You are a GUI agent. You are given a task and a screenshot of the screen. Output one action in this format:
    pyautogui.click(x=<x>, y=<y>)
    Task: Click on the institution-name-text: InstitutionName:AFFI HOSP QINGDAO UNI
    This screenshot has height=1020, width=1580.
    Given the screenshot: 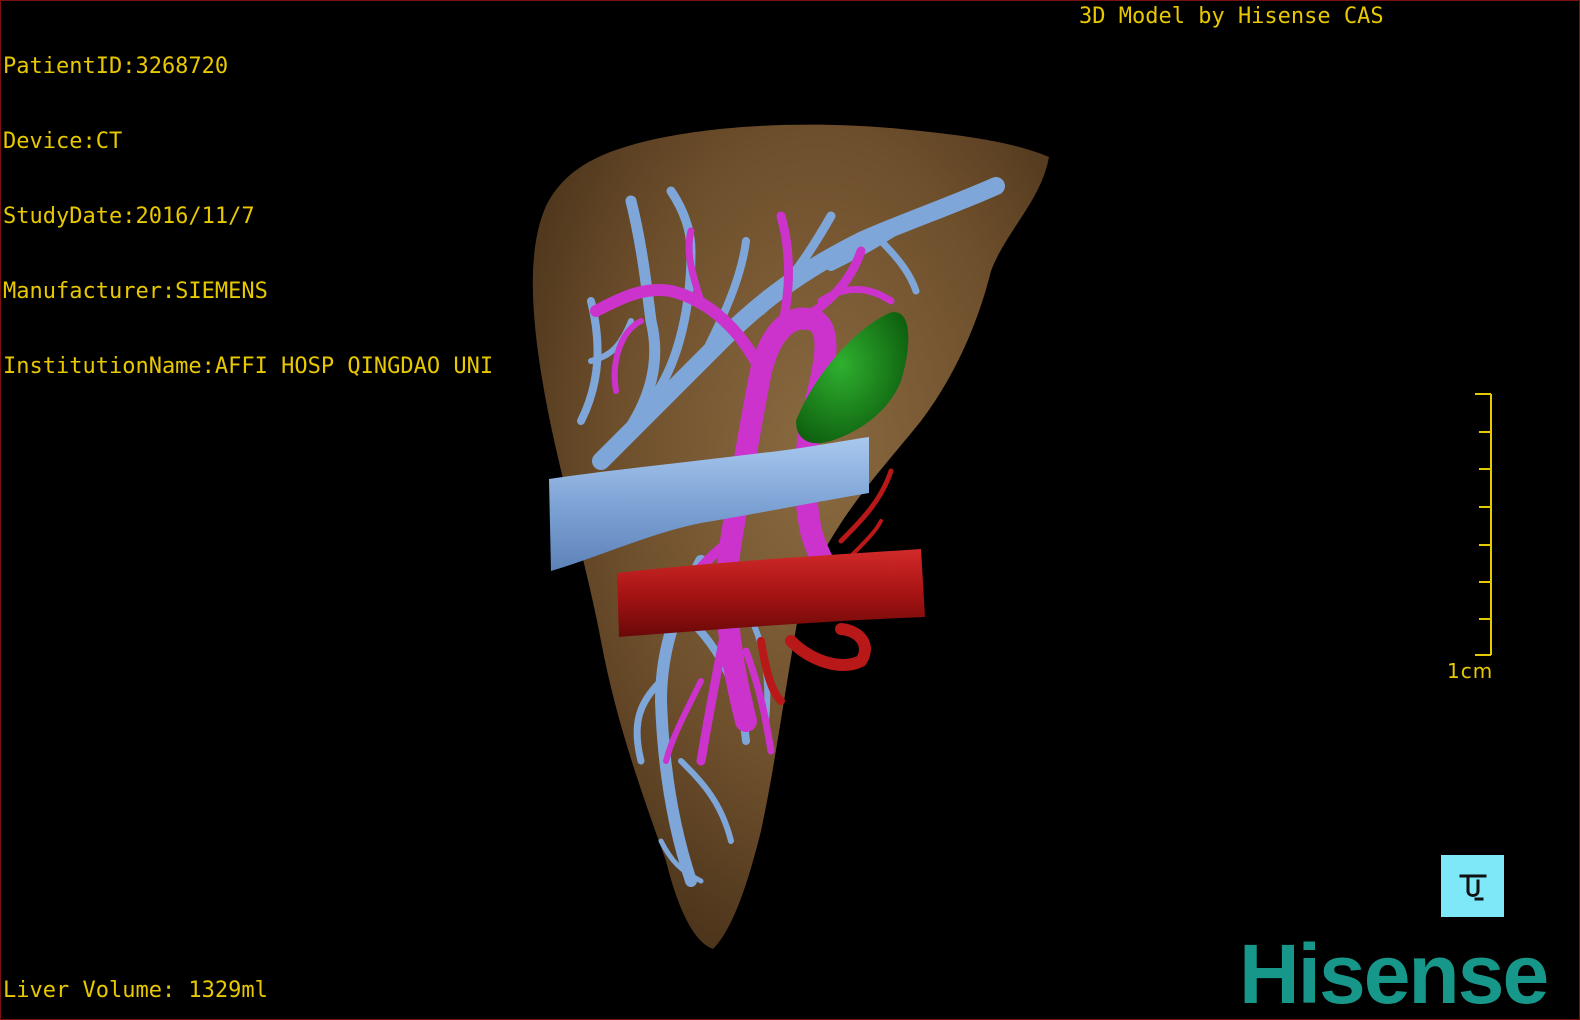 What is the action you would take?
    pyautogui.click(x=248, y=366)
    